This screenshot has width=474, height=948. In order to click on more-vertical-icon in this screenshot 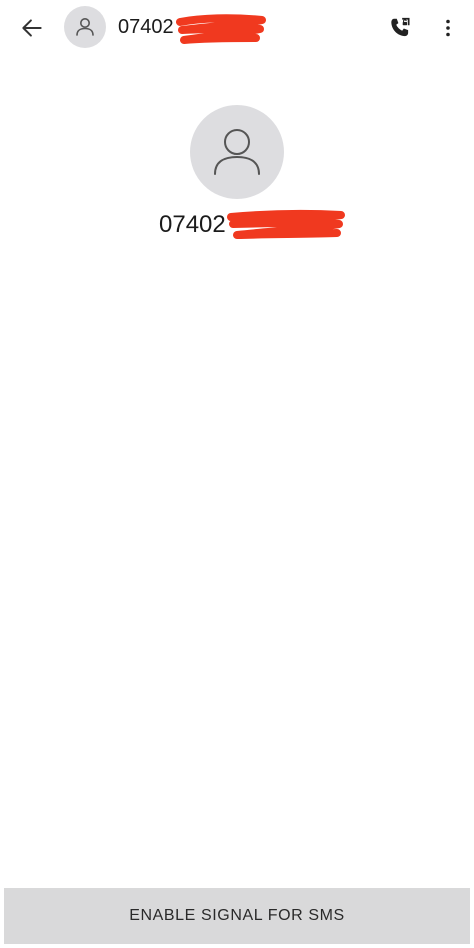, I will do `click(448, 28)`.